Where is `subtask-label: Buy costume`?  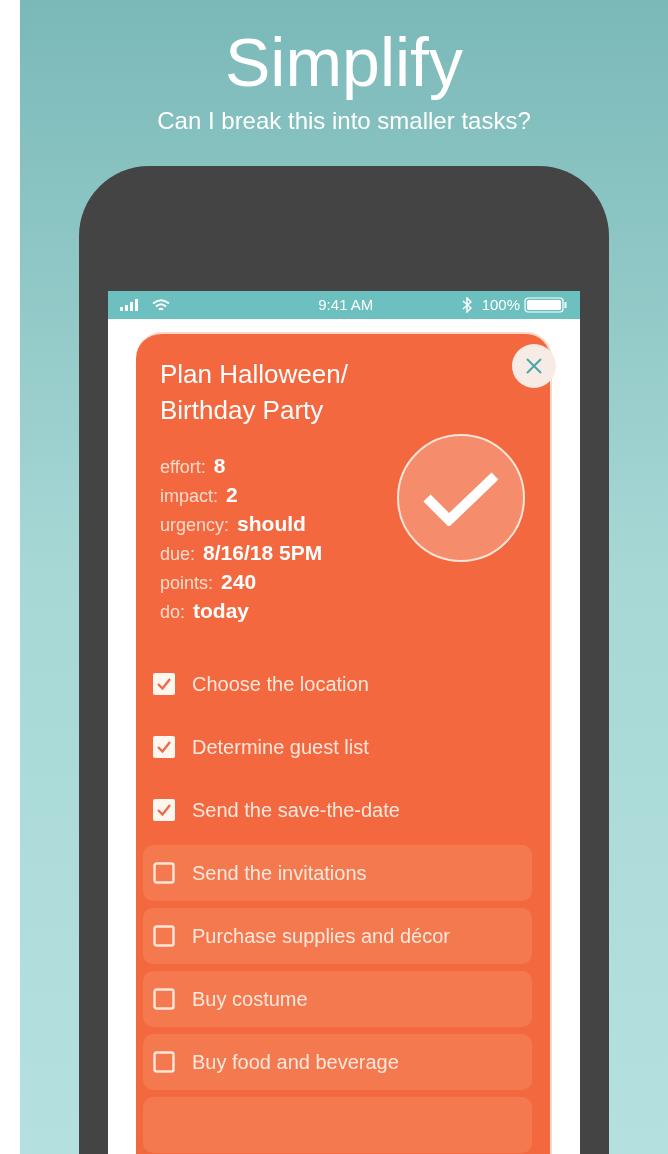
subtask-label: Buy costume is located at coordinates (250, 999).